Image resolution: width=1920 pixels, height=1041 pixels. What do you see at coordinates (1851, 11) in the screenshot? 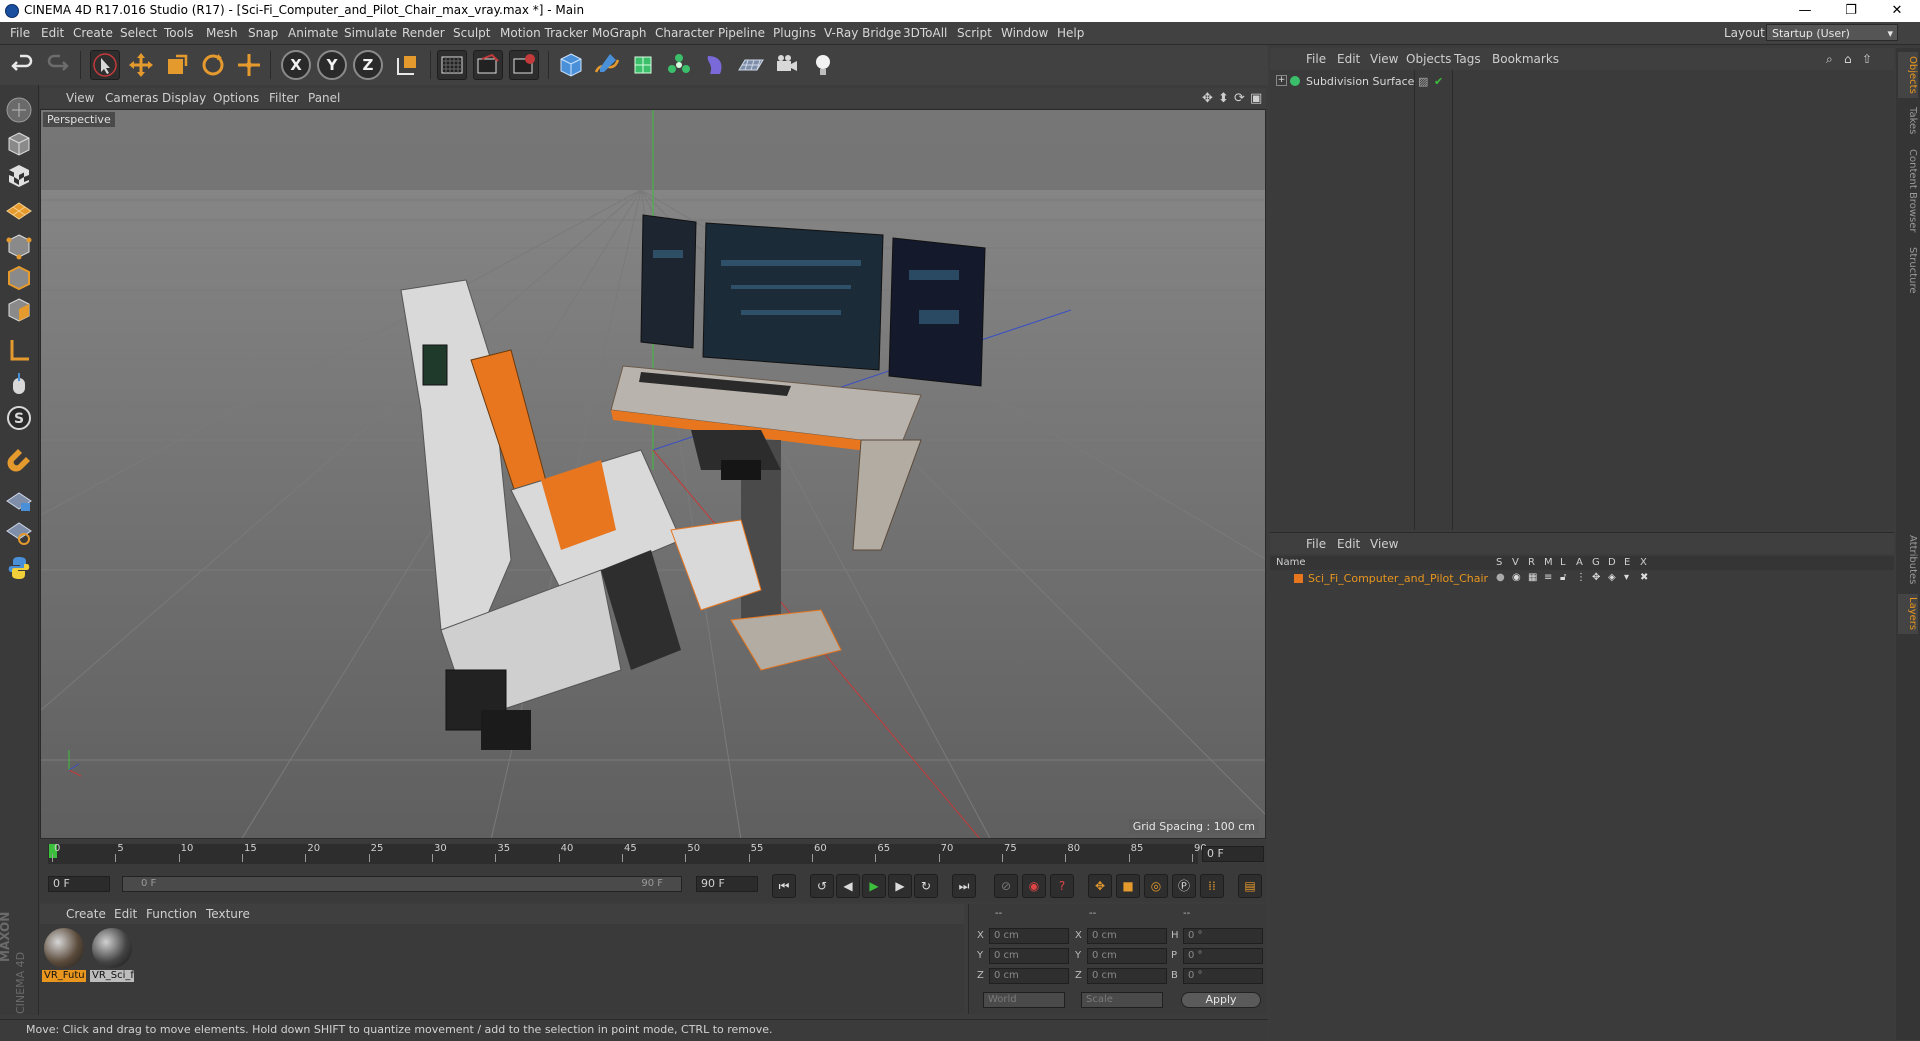
I see `restore-button: ❐` at bounding box center [1851, 11].